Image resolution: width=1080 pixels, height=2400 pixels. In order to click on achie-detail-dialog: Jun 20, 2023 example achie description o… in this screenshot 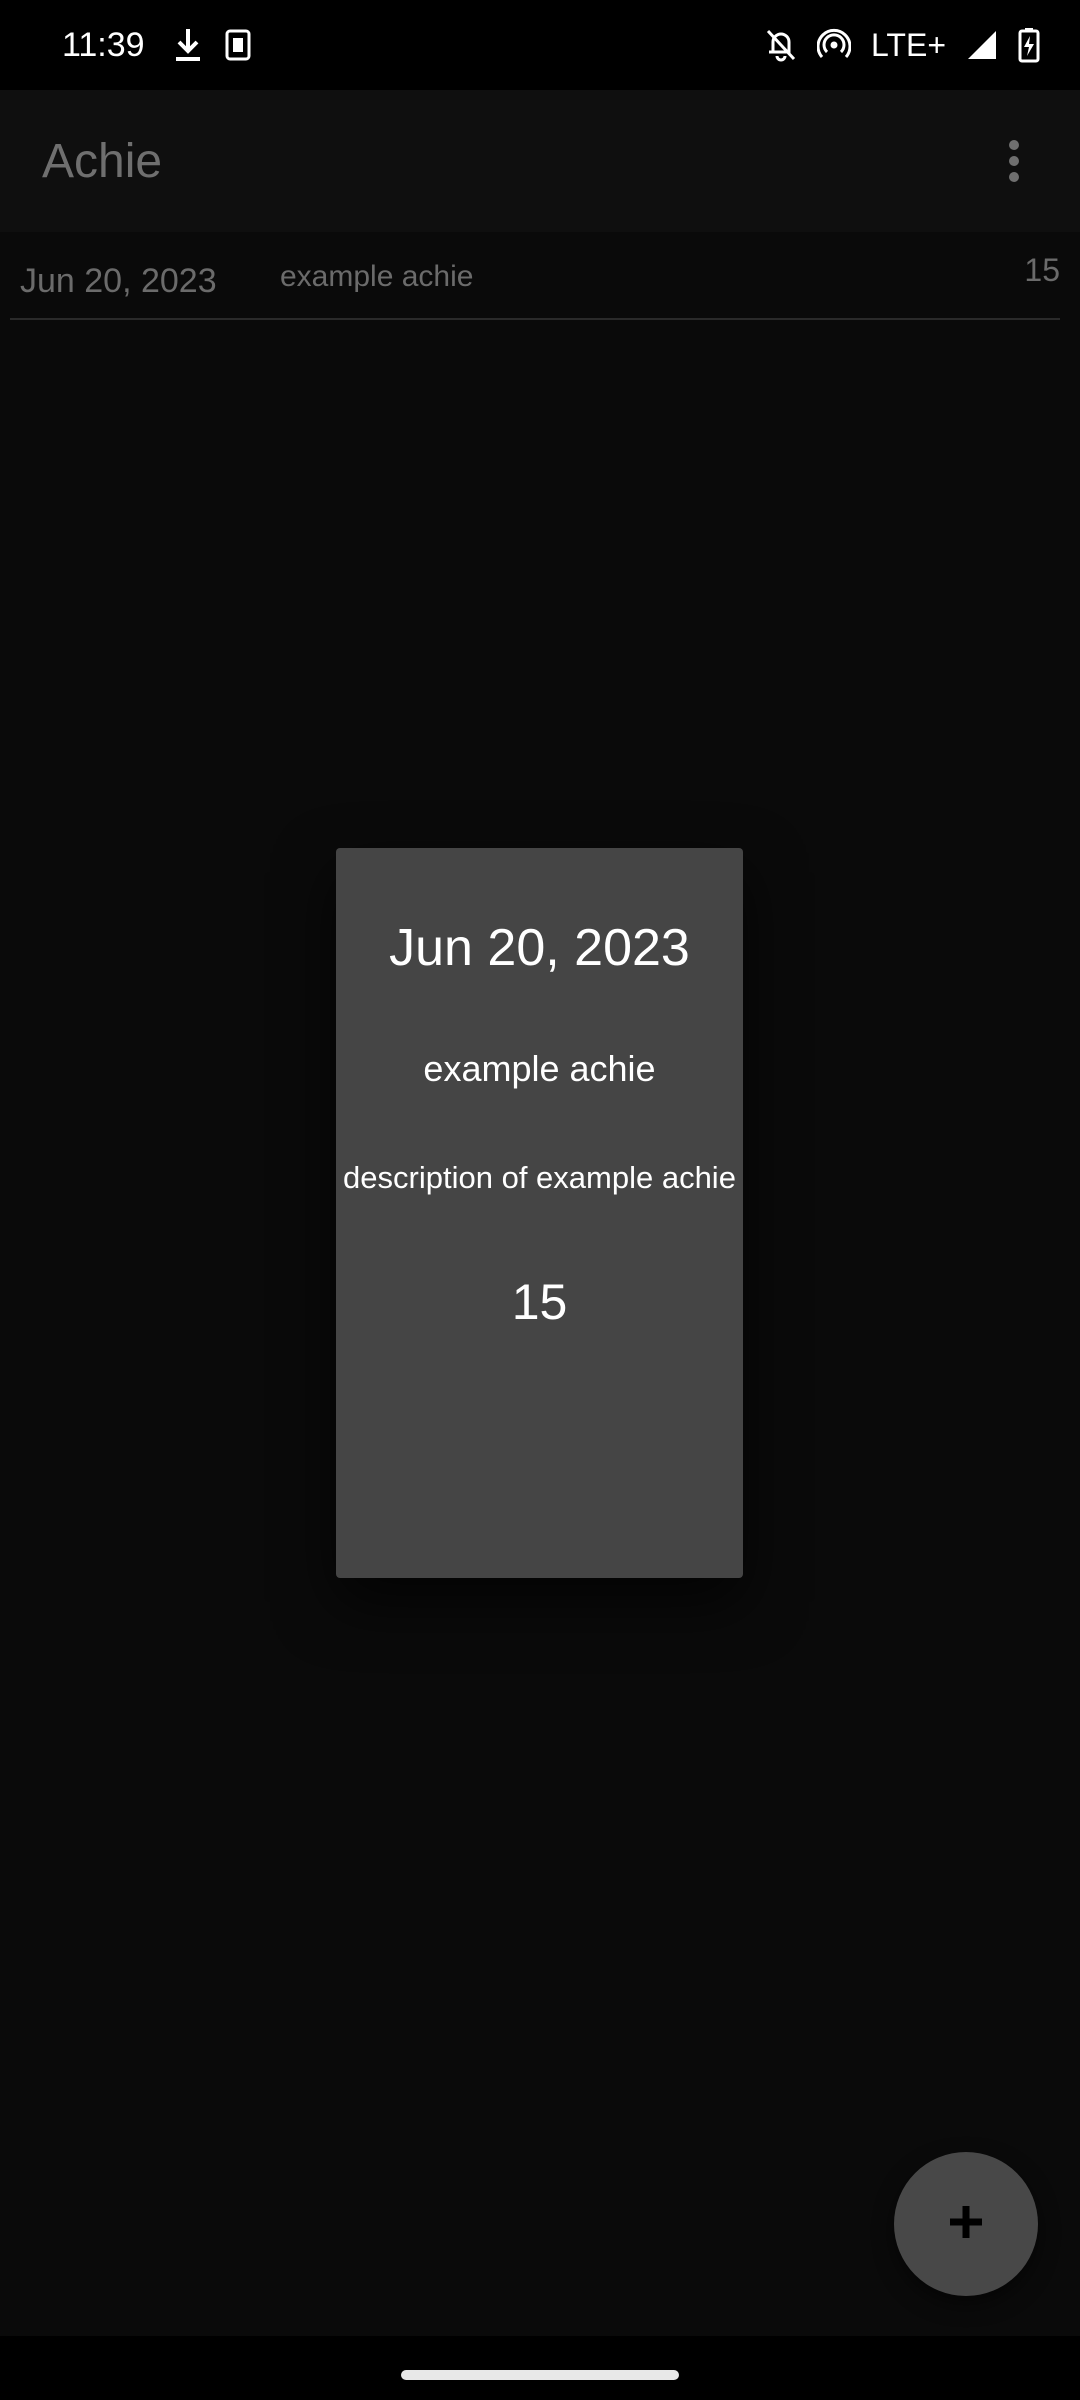, I will do `click(539, 1213)`.